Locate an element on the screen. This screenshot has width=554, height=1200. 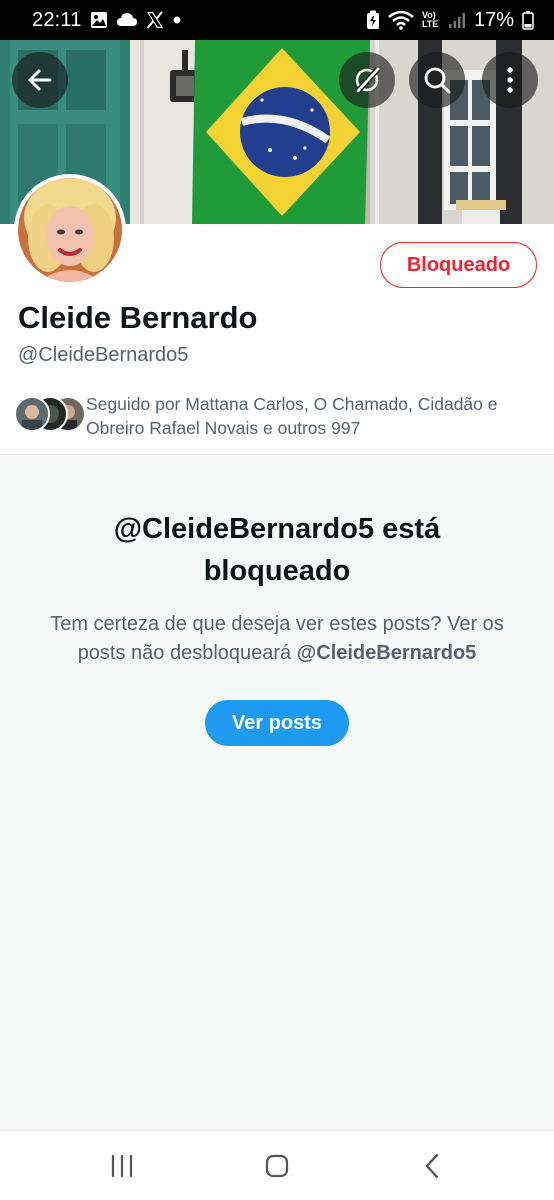
avatar is located at coordinates (70, 230).